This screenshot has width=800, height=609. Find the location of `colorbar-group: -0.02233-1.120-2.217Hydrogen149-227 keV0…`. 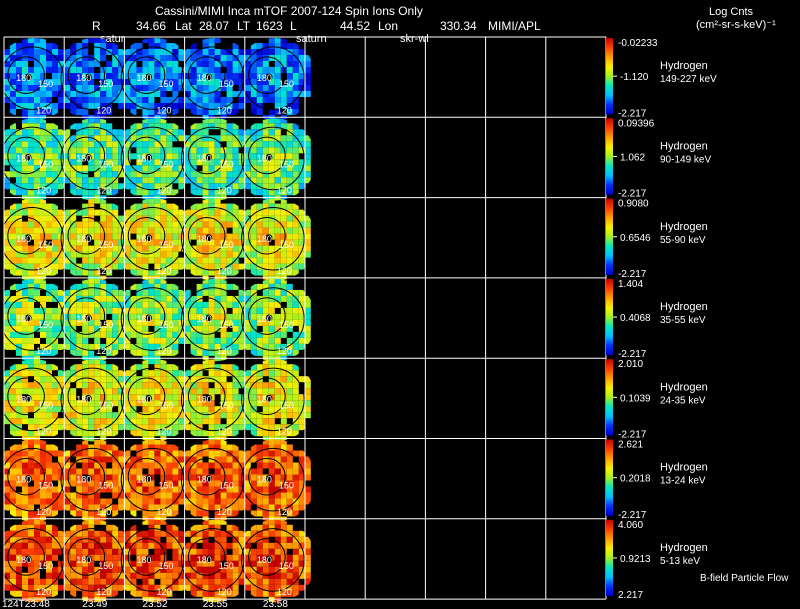

colorbar-group: -0.02233-1.120-2.217Hydrogen149-227 keV0… is located at coordinates (661, 319).